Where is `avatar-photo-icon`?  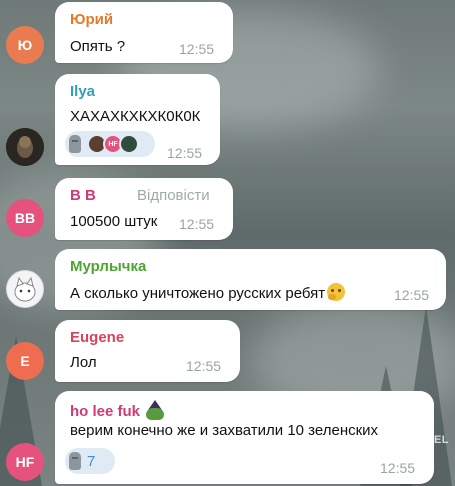
avatar-photo-icon is located at coordinates (25, 147).